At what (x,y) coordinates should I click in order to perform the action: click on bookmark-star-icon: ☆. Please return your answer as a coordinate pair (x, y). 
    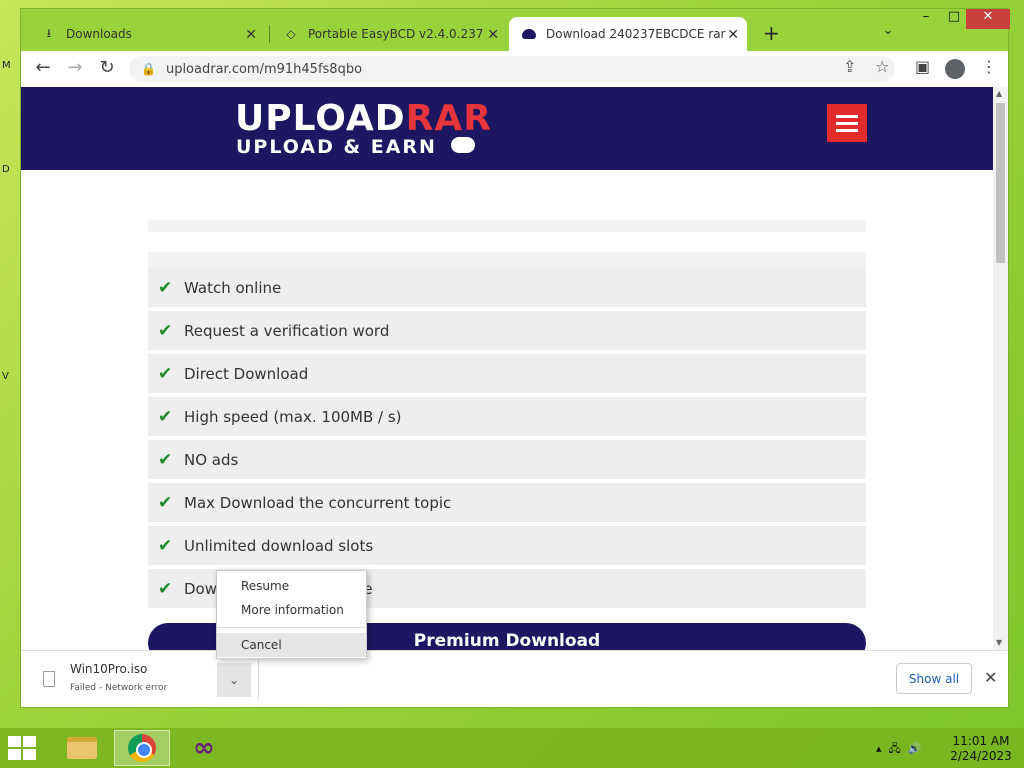
    Looking at the image, I should click on (882, 66).